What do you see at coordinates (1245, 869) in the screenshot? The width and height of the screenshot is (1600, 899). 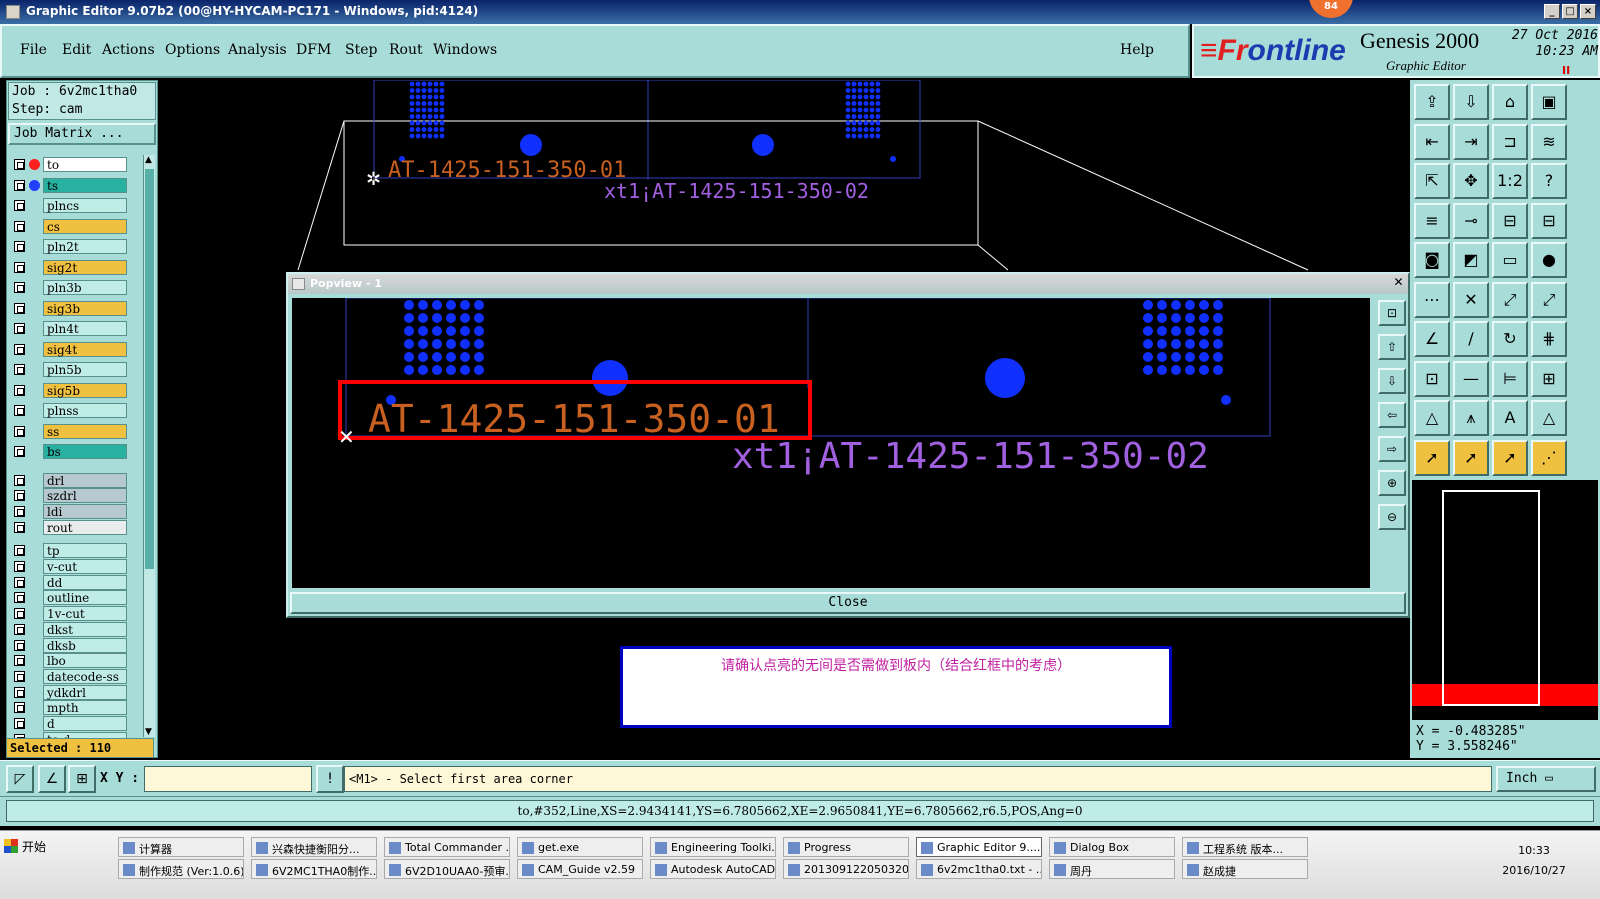 I see `taskbar-item: 赵成捷` at bounding box center [1245, 869].